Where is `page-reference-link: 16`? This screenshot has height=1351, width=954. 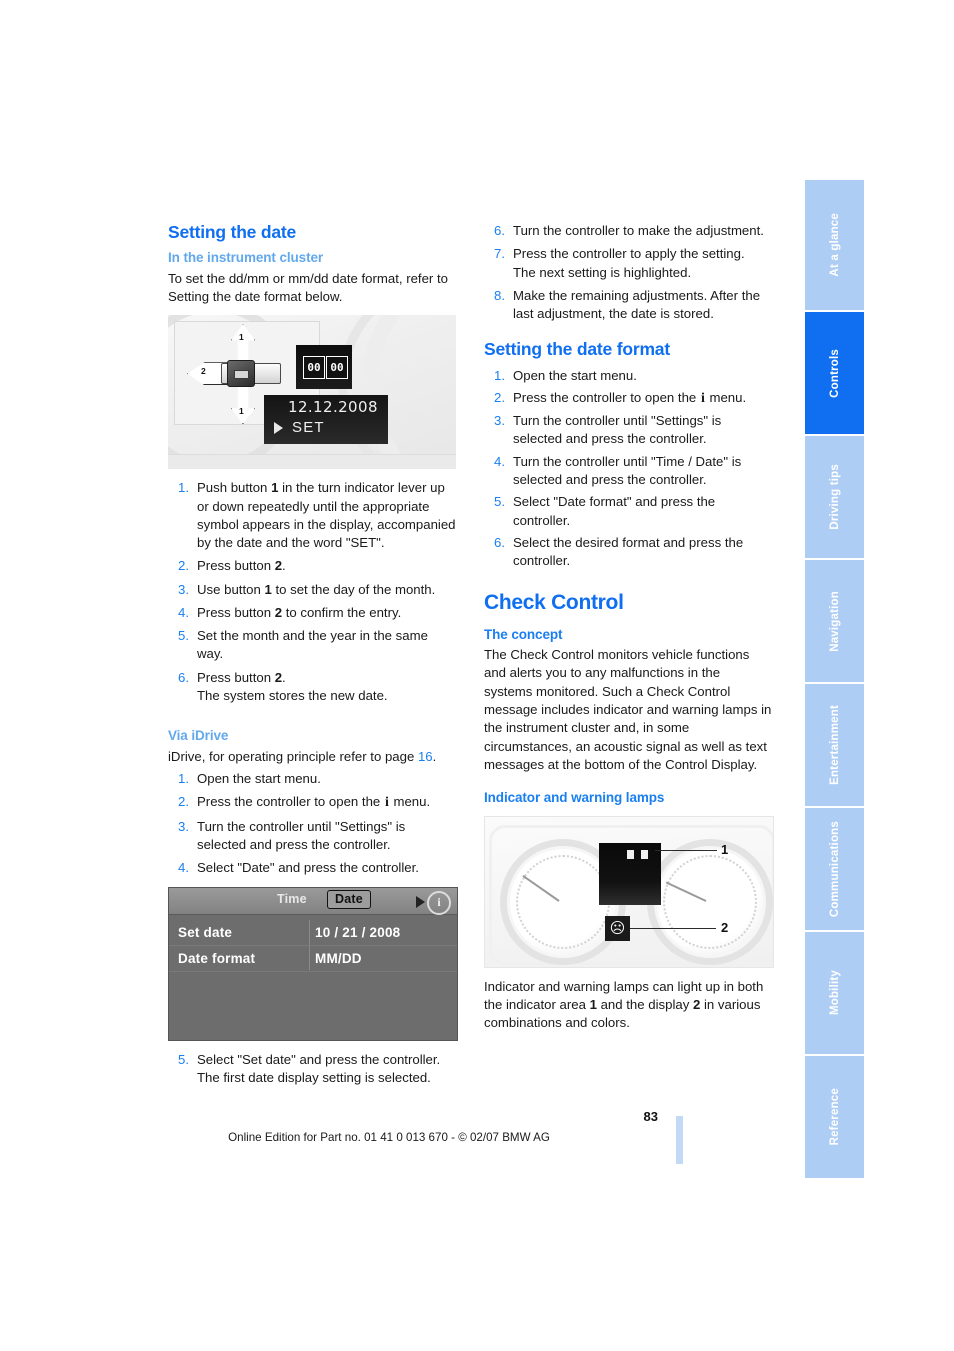
page-reference-link: 16 is located at coordinates (425, 756).